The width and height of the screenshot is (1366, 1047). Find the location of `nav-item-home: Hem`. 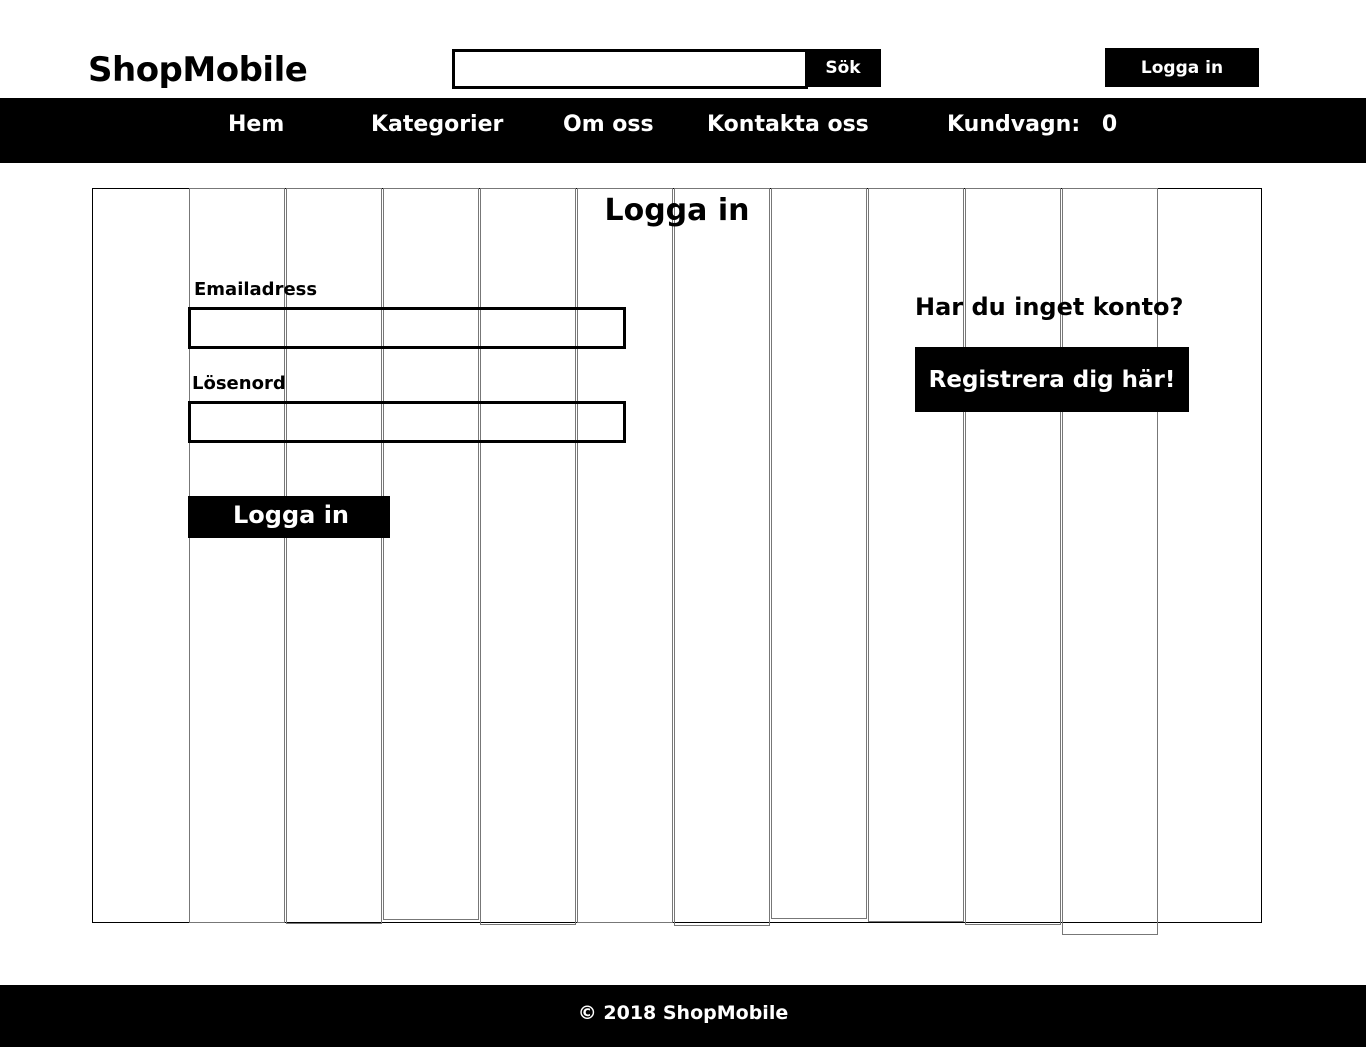

nav-item-home: Hem is located at coordinates (256, 124).